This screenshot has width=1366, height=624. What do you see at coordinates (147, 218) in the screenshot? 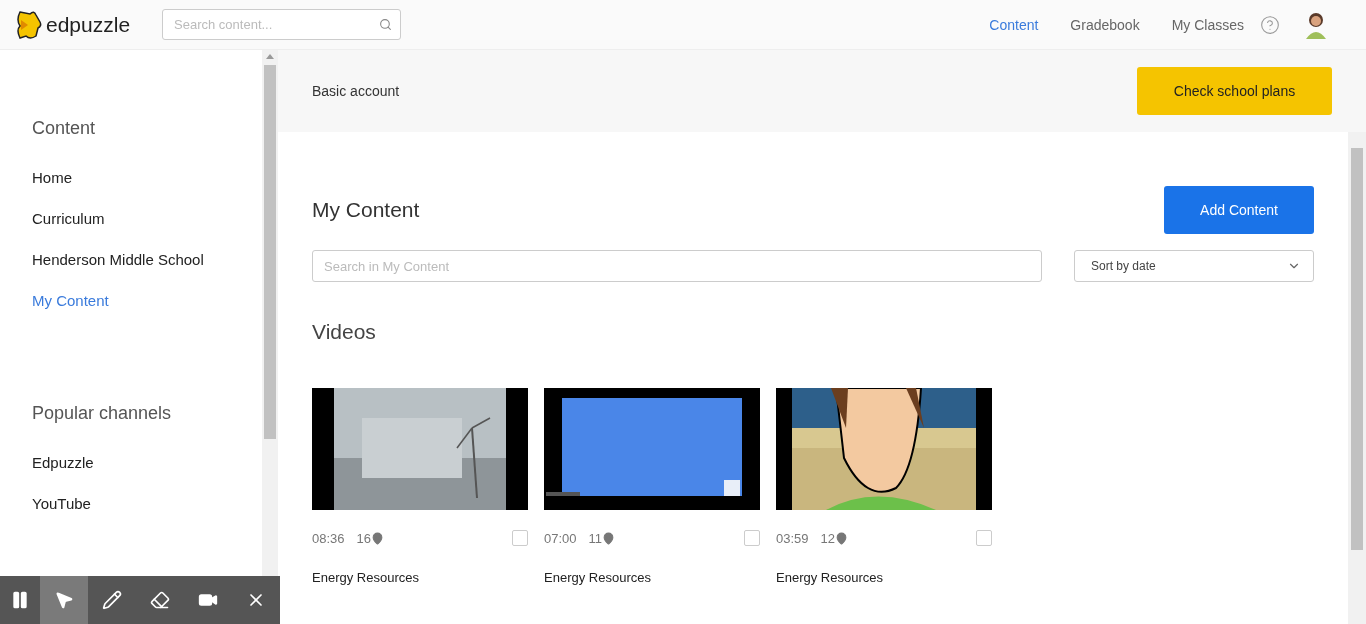
I see `sidebar-item: Curriculum` at bounding box center [147, 218].